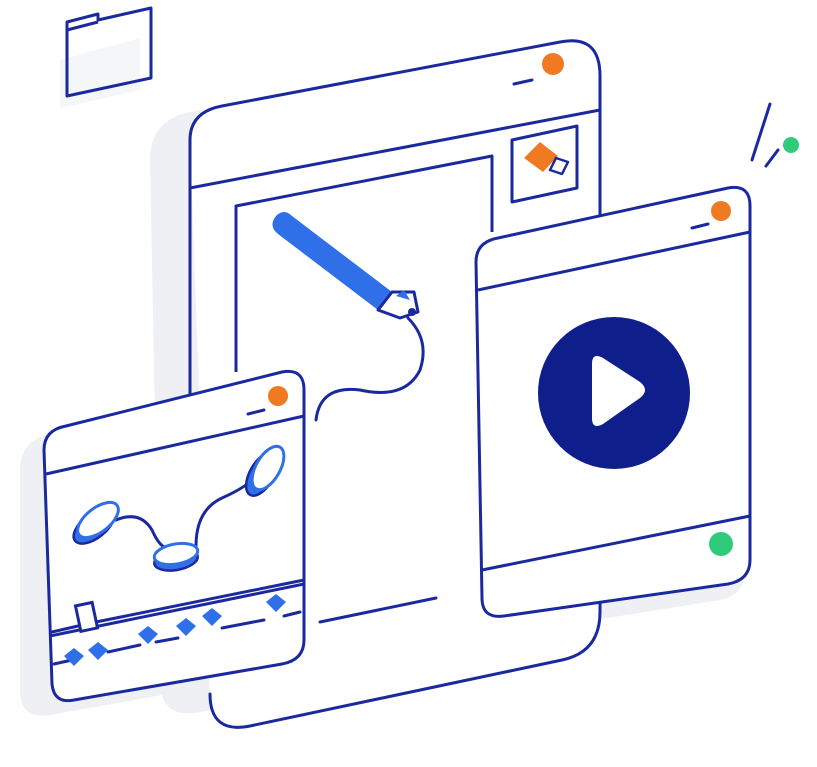 The height and width of the screenshot is (767, 817). What do you see at coordinates (174, 536) in the screenshot?
I see `animation-window` at bounding box center [174, 536].